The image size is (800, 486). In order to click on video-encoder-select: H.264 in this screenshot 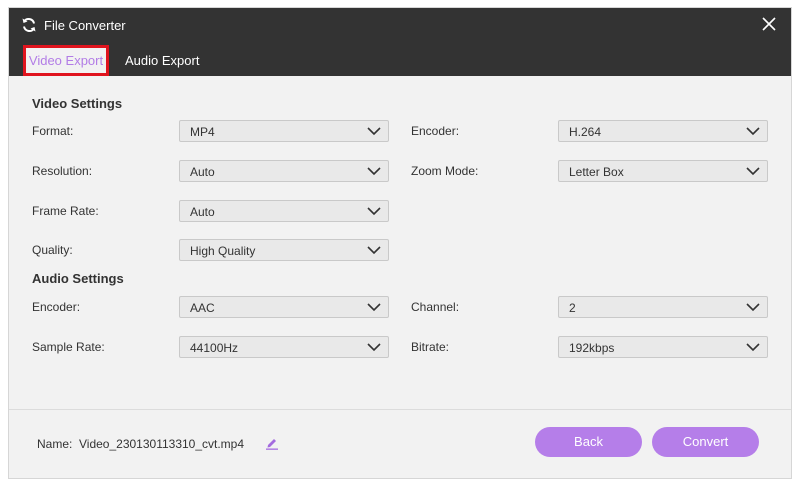, I will do `click(663, 131)`.